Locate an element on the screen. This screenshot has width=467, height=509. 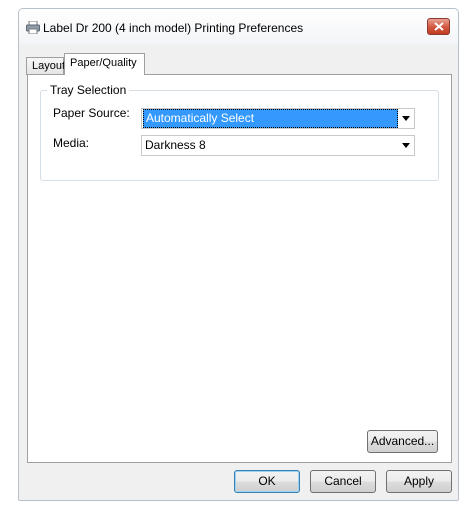
tab-layout: Layout is located at coordinates (46, 66).